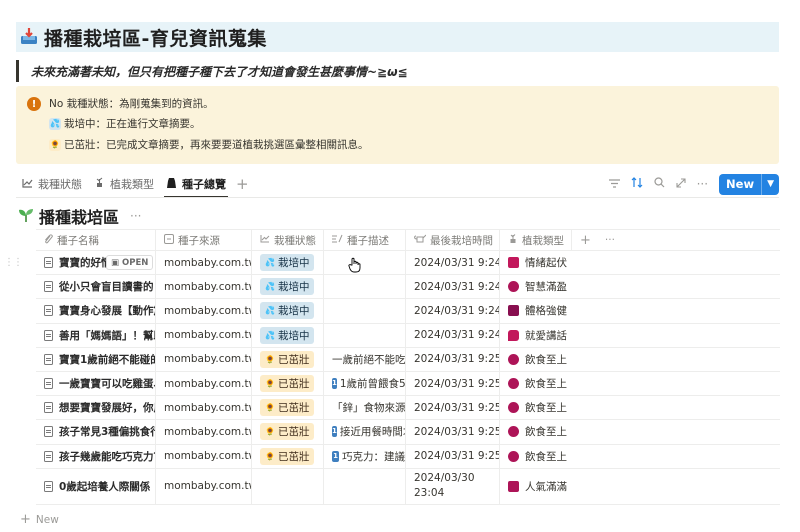  Describe the element at coordinates (13, 262) in the screenshot. I see `drag-handle-icon: ⋮⋮` at that location.